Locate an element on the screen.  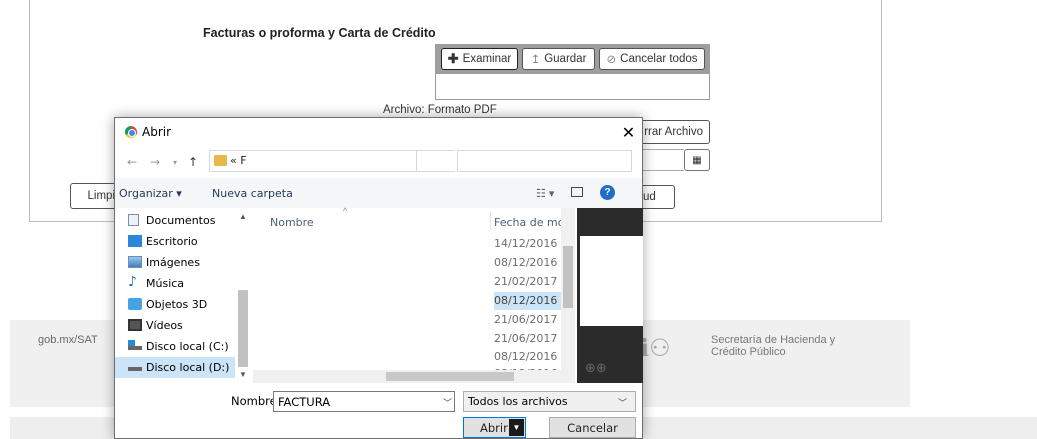
cancel-icon: ⊘ is located at coordinates (611, 60).